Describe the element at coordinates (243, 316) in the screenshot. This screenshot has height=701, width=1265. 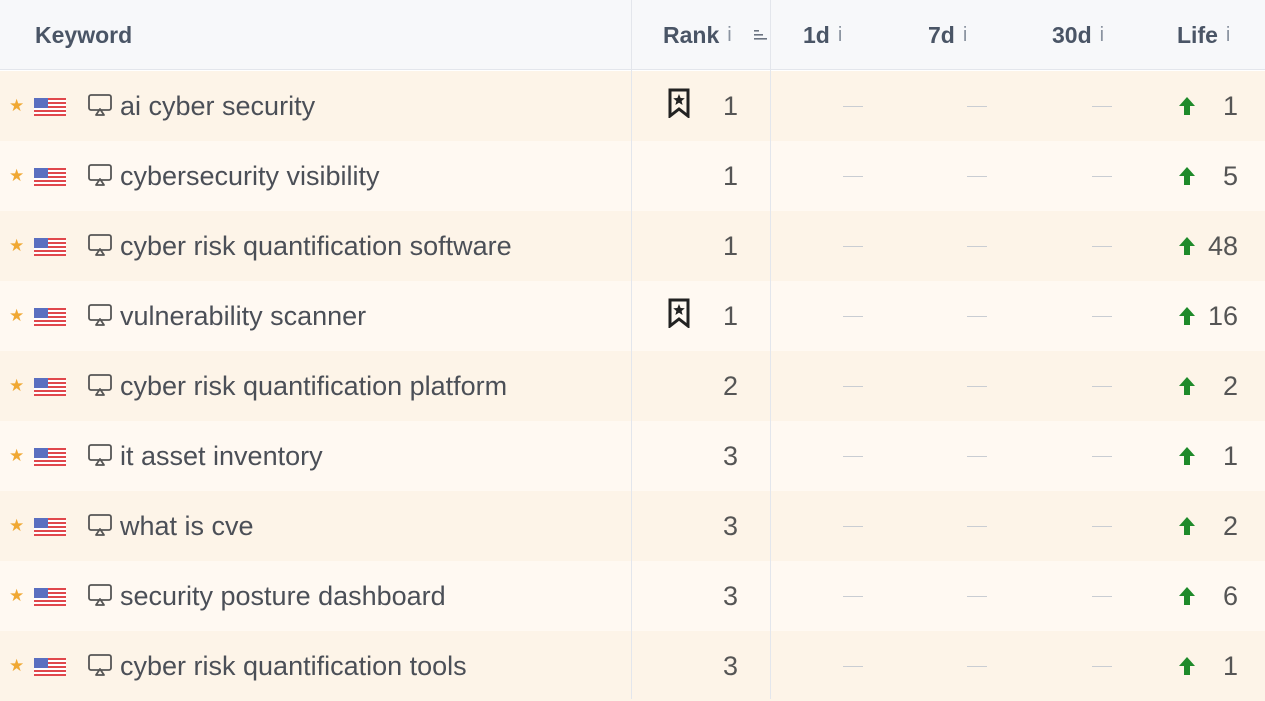
I see `keyword-text: vulnerability scanner` at that location.